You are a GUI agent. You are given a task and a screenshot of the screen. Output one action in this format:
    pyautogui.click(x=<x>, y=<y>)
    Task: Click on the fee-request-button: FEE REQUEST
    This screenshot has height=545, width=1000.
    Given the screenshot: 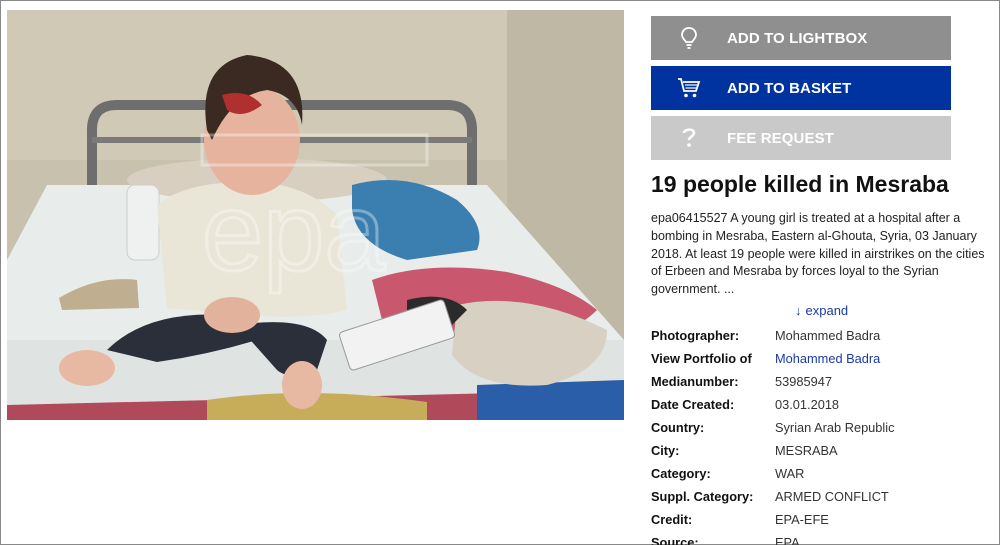 What is the action you would take?
    pyautogui.click(x=801, y=138)
    